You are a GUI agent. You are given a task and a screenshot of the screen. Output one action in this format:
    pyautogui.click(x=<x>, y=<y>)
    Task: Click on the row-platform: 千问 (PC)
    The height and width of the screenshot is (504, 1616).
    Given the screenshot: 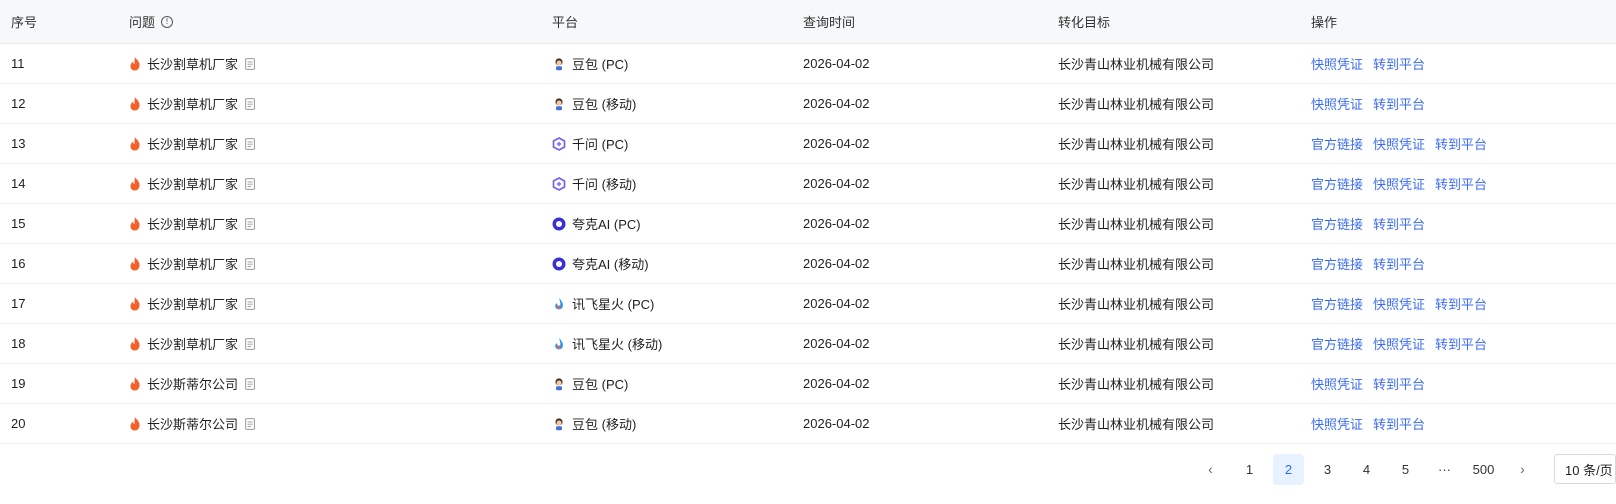 What is the action you would take?
    pyautogui.click(x=669, y=143)
    